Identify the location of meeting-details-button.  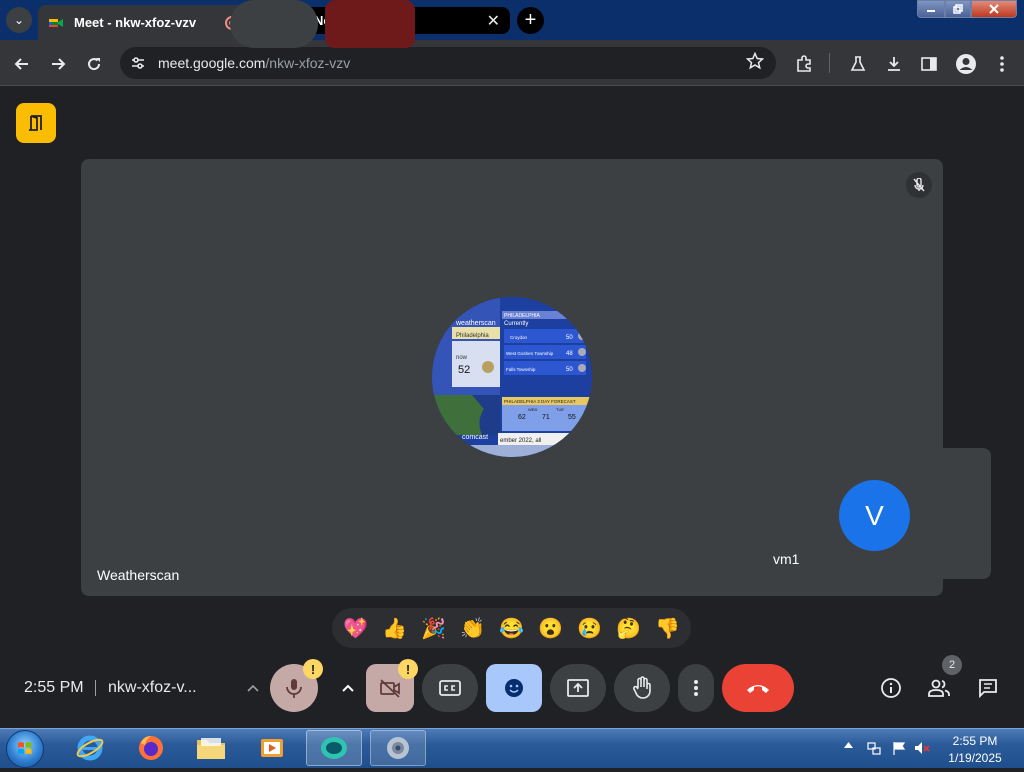
(36, 123).